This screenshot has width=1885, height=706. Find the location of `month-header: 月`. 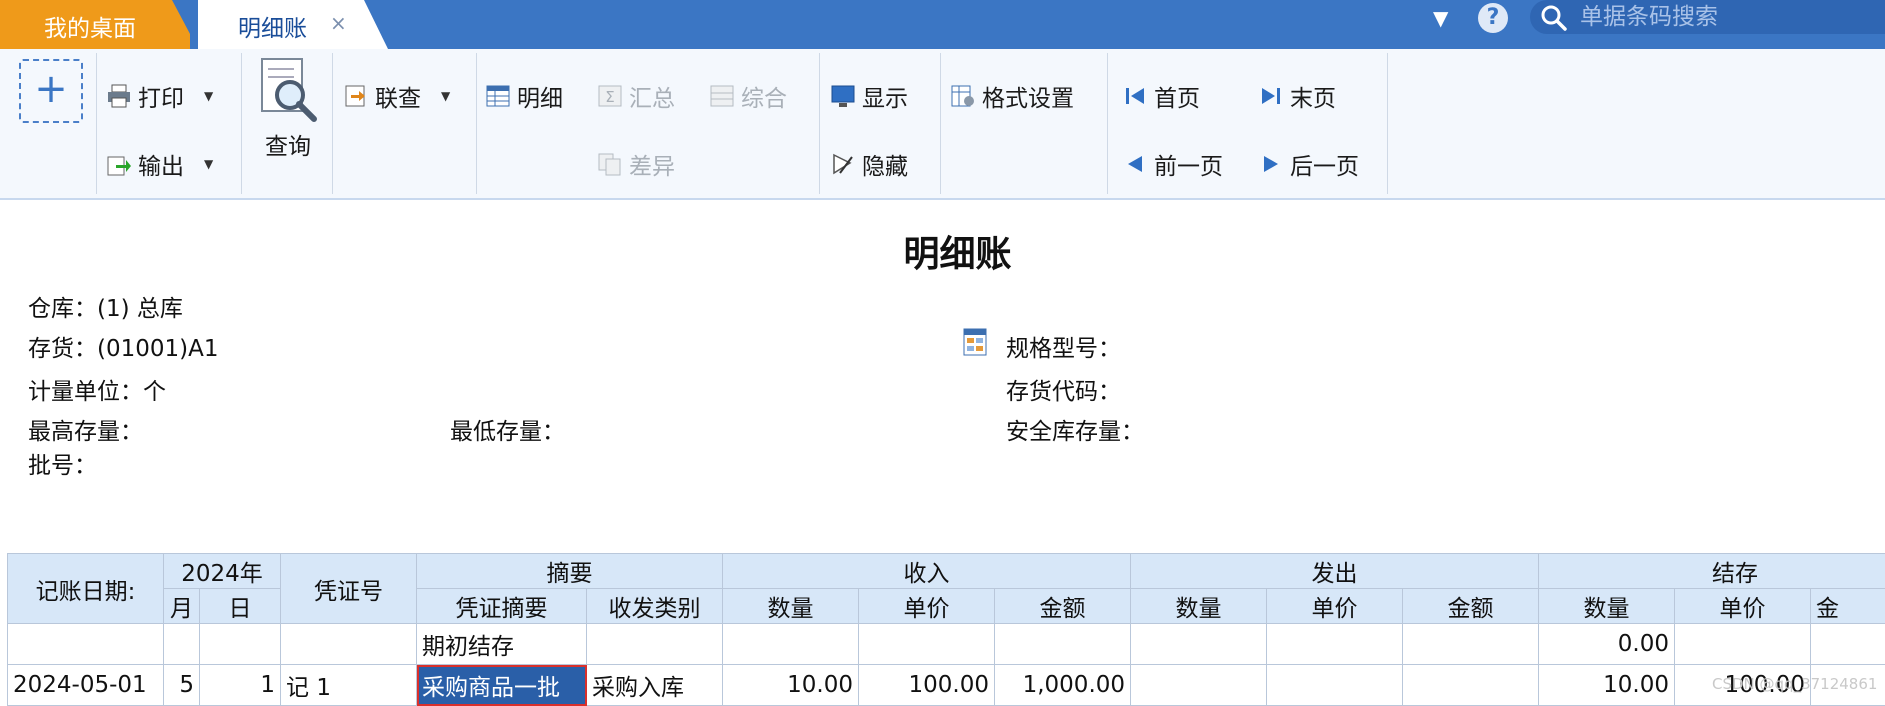

month-header: 月 is located at coordinates (182, 606).